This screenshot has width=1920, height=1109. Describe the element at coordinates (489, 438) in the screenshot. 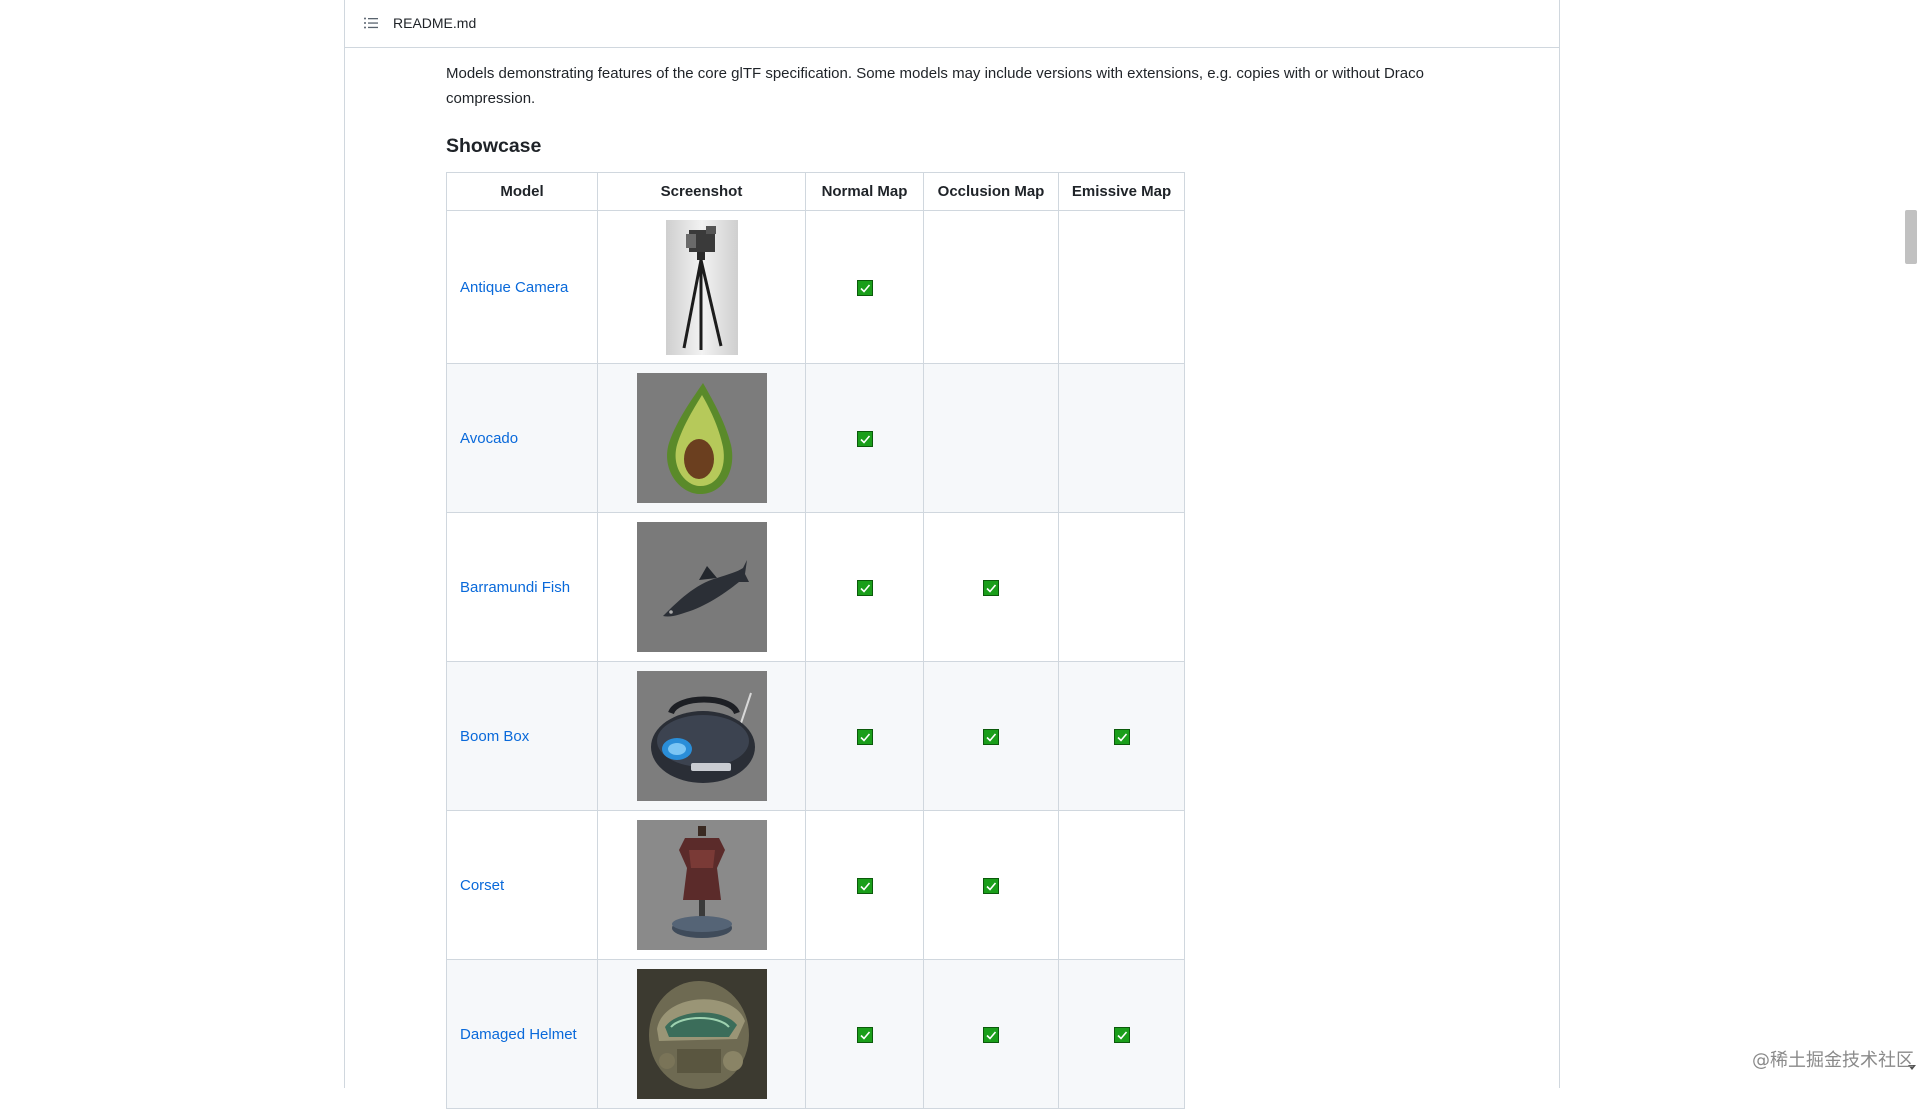

I see `model-link-avocado: Avocado` at that location.